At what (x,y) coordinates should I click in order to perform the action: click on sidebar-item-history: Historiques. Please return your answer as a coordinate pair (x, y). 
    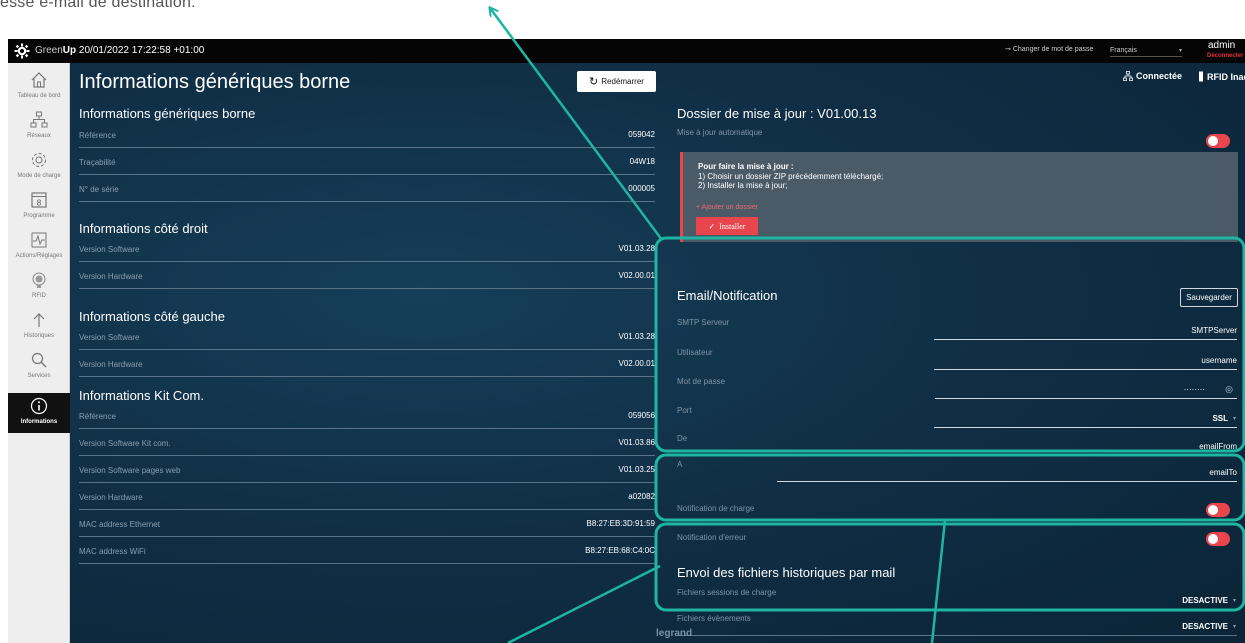
    Looking at the image, I should click on (39, 327).